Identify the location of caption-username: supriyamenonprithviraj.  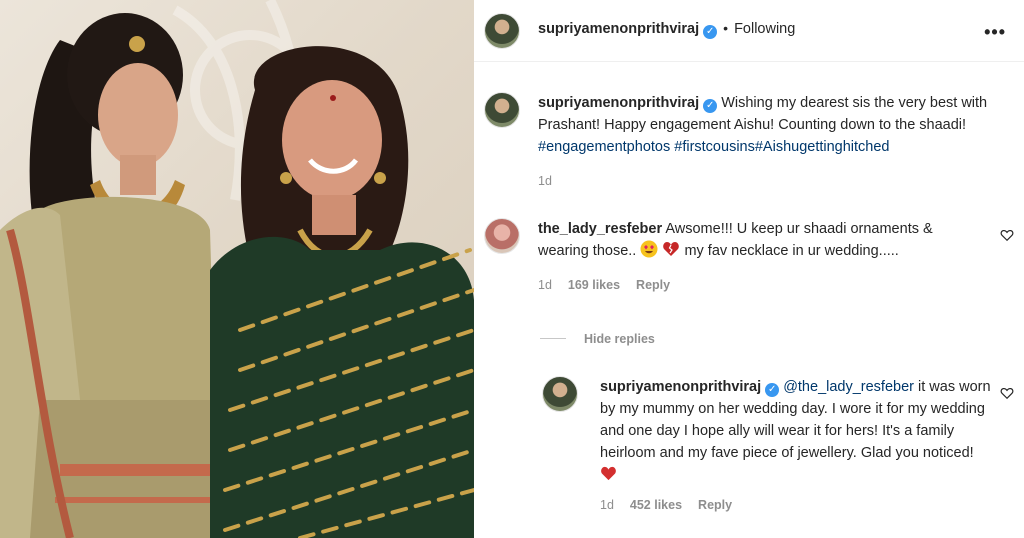
(618, 103).